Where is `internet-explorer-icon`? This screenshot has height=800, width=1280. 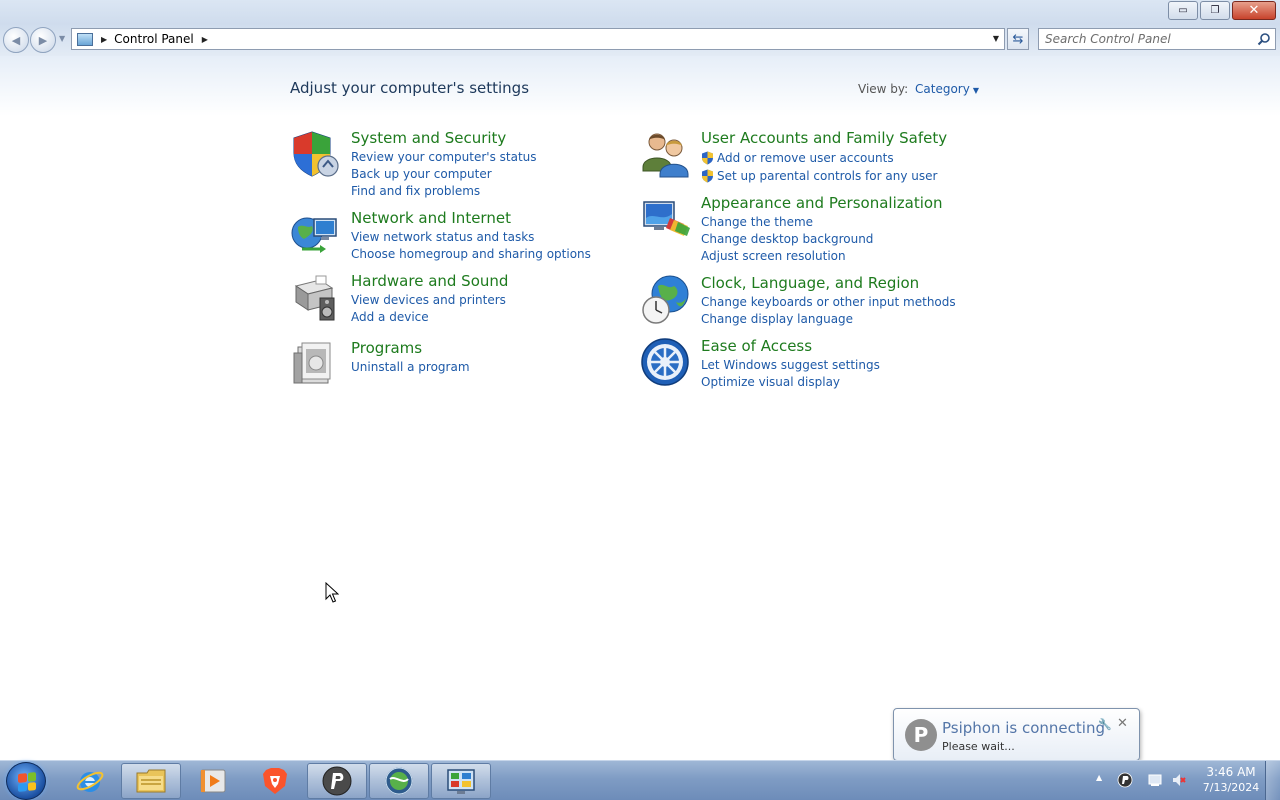
internet-explorer-icon is located at coordinates (90, 781).